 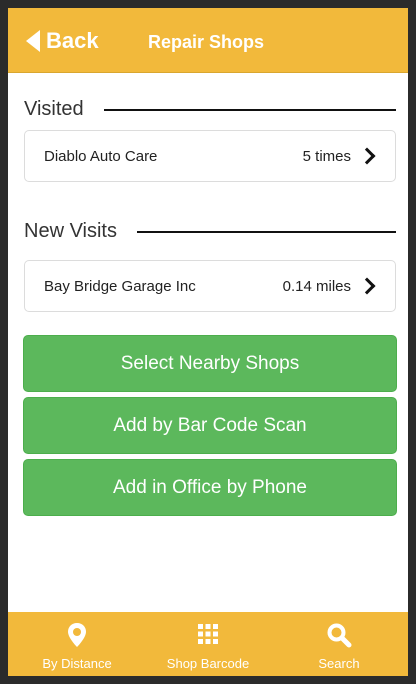 I want to click on bottom-tab-bar: By Distance Shop Barcode Search, so click(x=208, y=644).